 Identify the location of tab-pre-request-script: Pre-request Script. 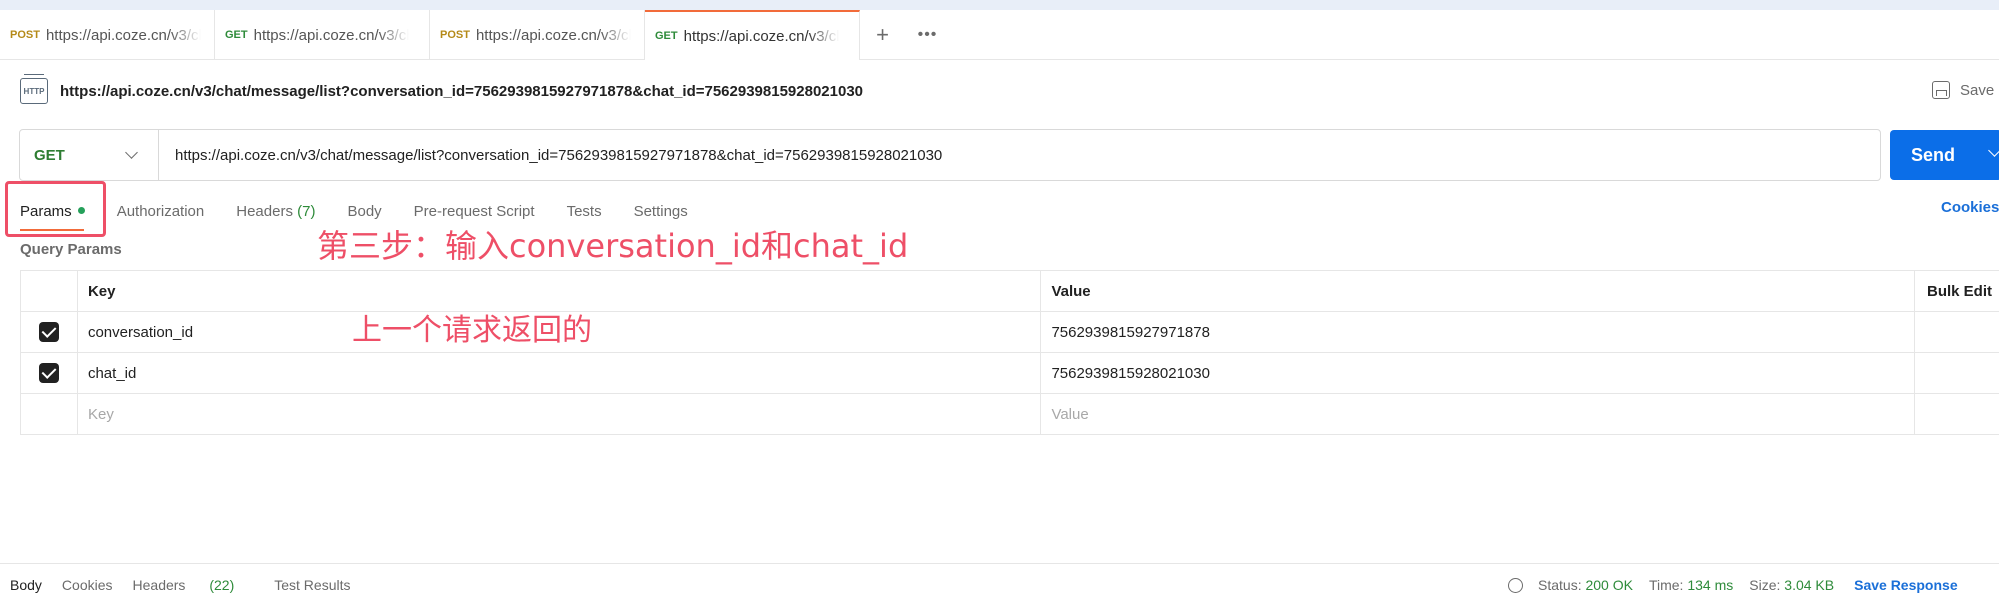
(474, 211).